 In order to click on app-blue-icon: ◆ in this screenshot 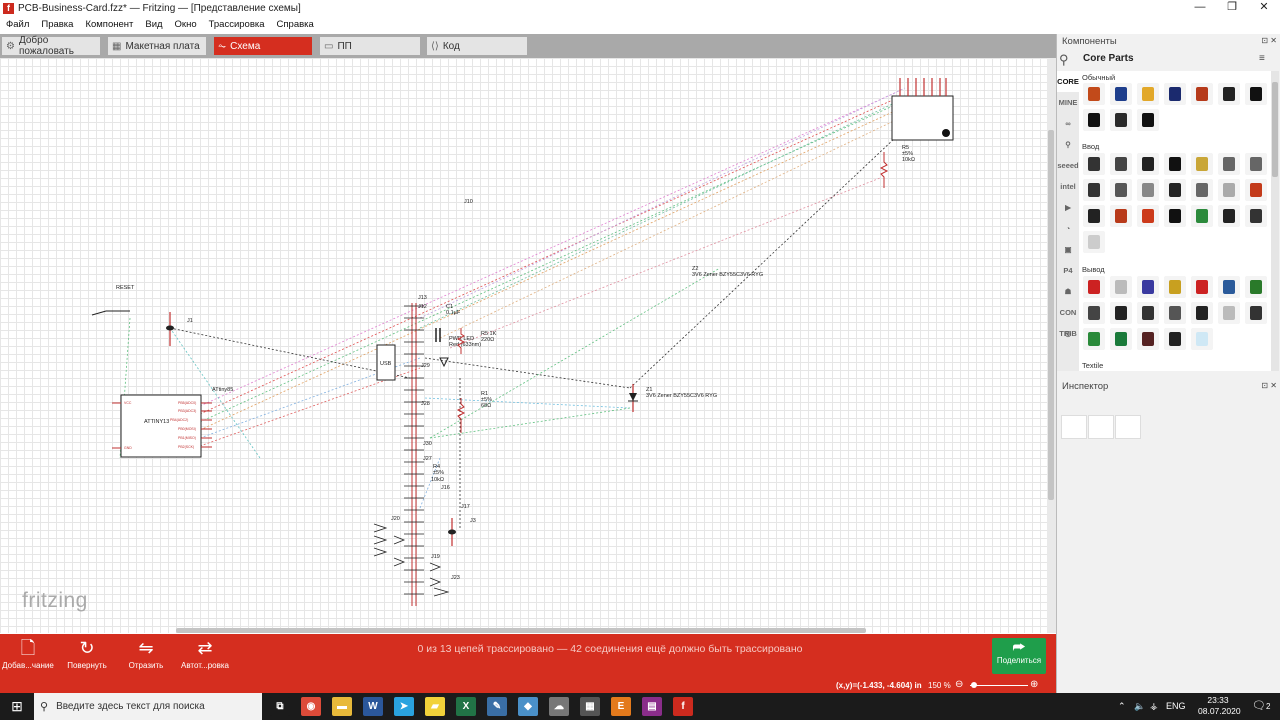, I will do `click(528, 706)`.